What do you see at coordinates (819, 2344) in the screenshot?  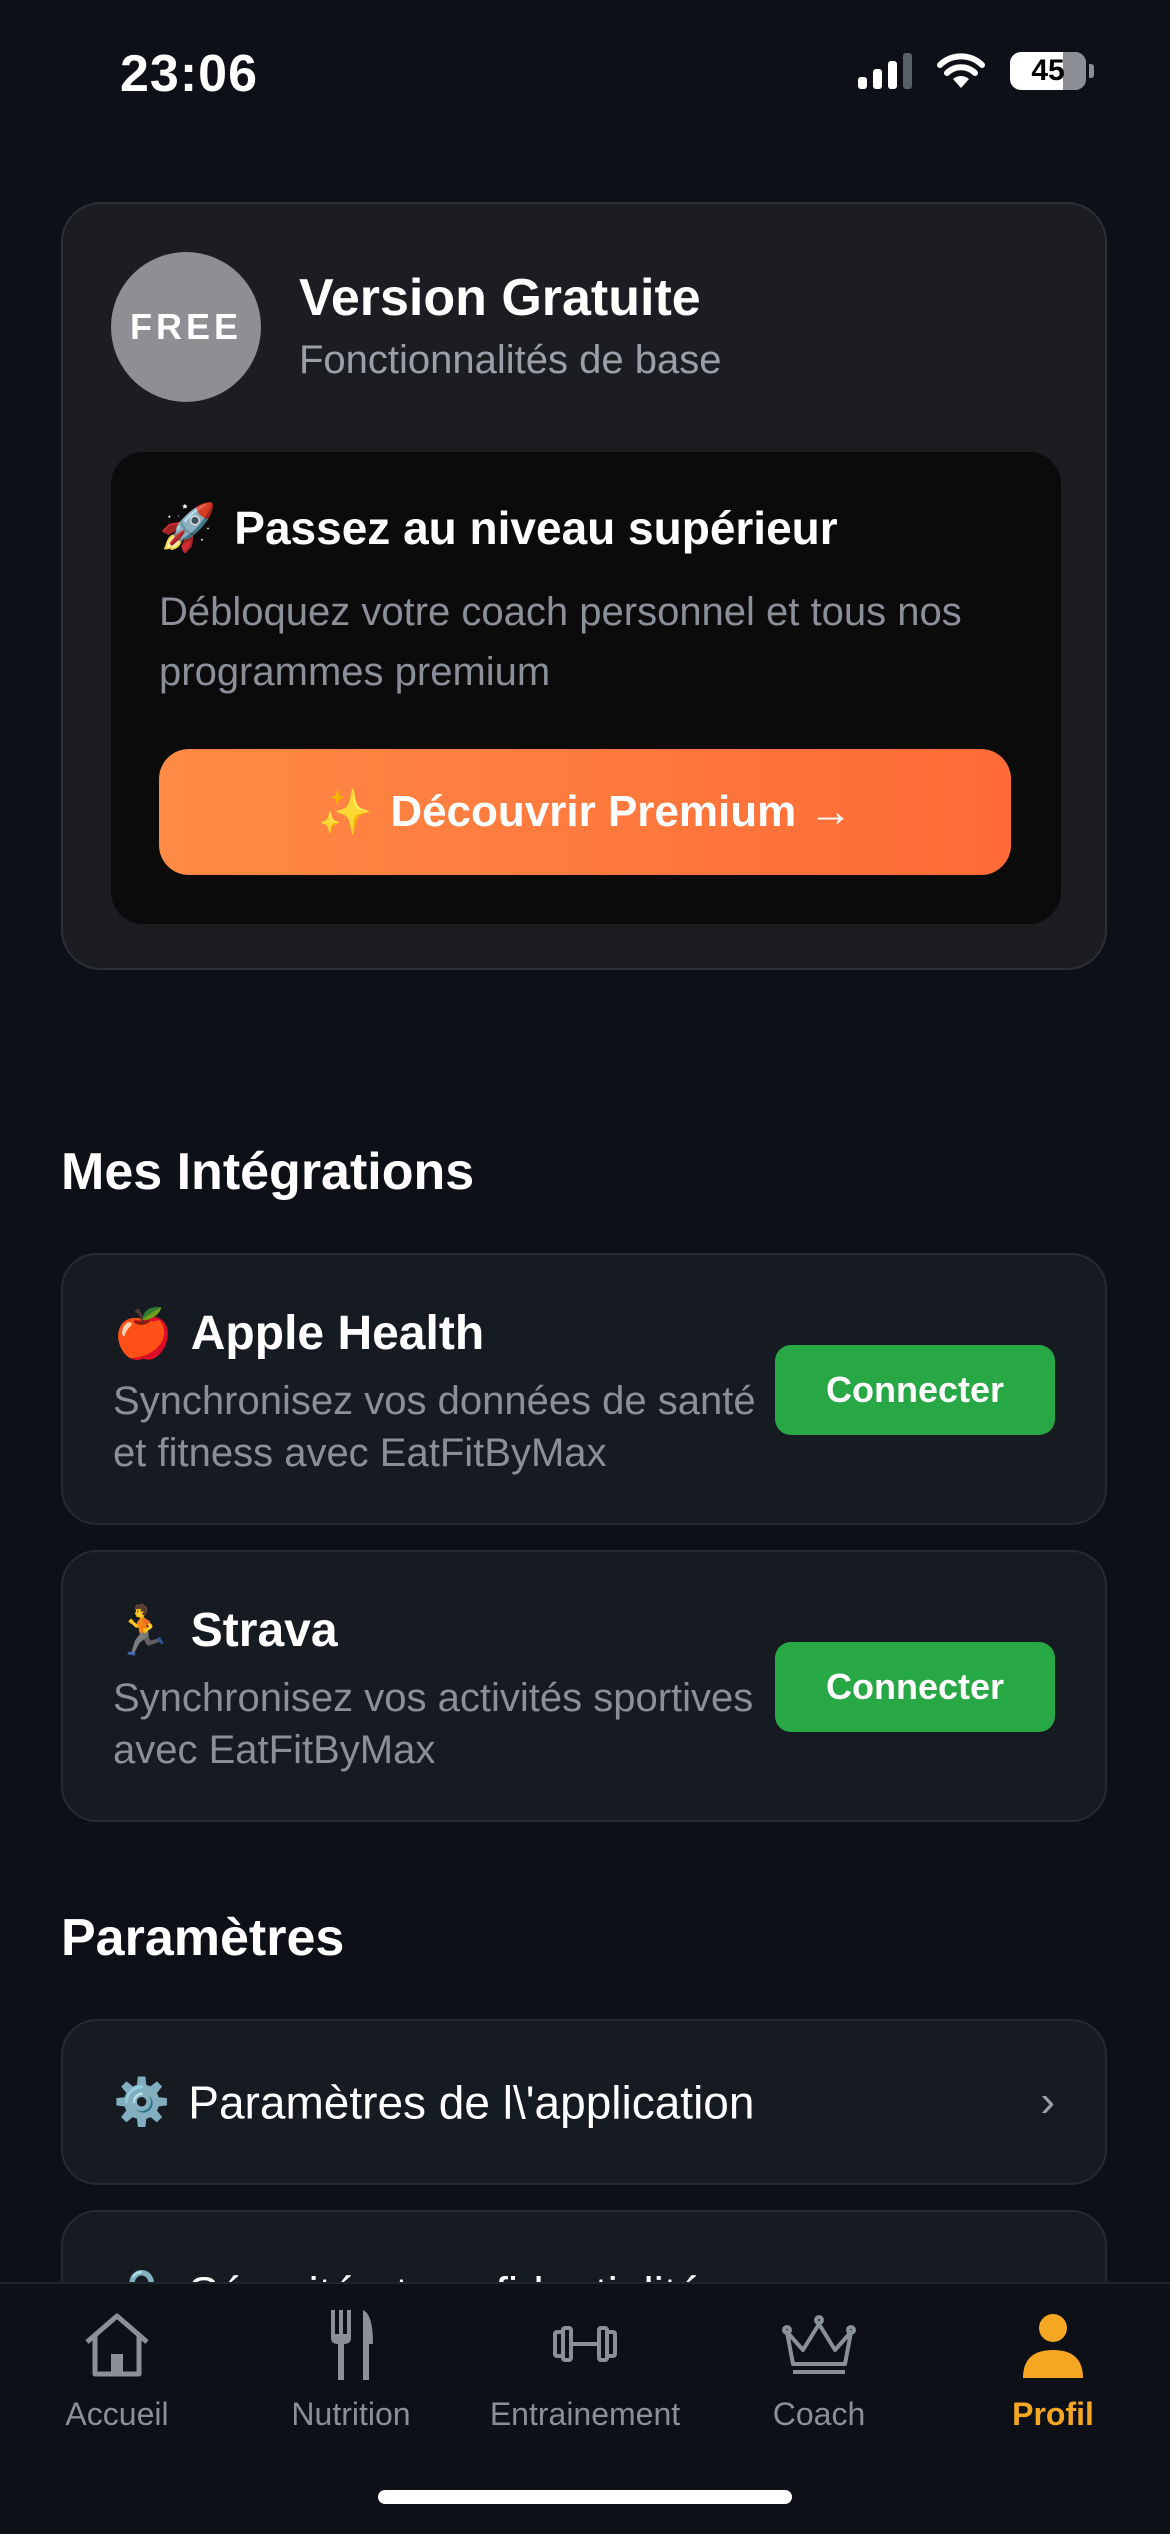 I see `crown-icon` at bounding box center [819, 2344].